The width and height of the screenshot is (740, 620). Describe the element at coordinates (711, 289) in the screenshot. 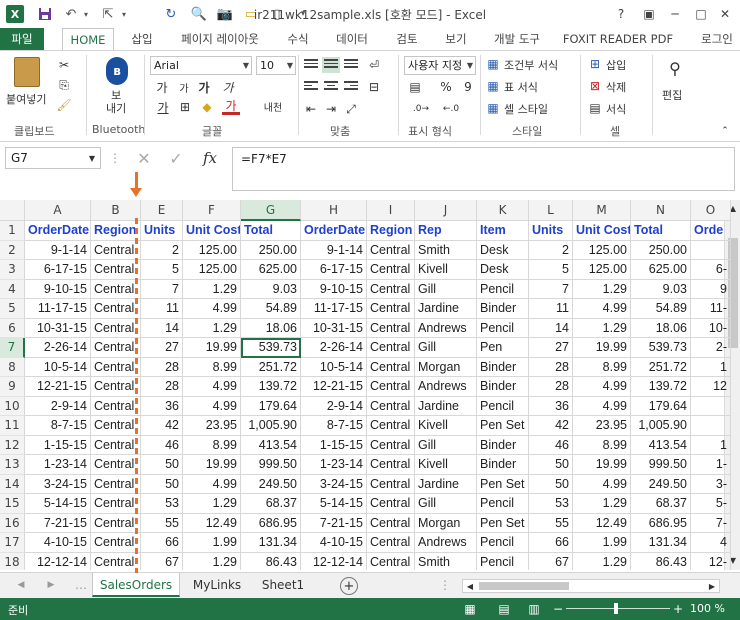

I see `table-cell: 9` at that location.